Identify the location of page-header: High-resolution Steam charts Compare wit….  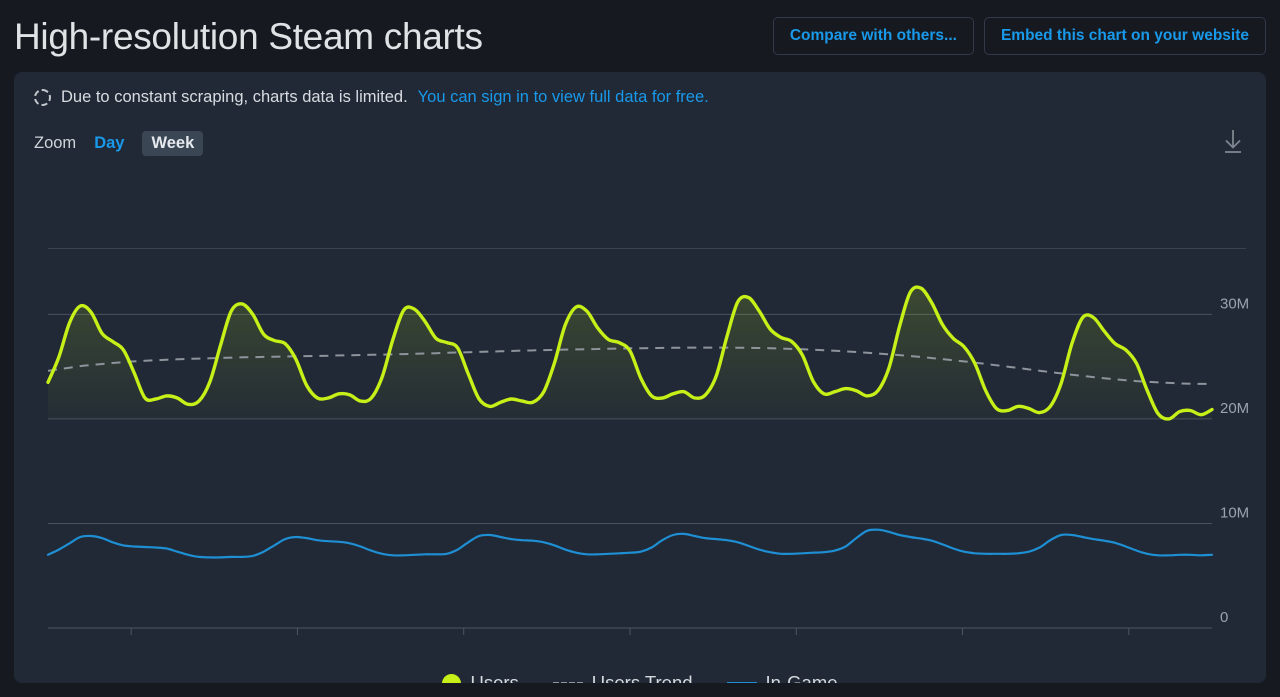
(640, 36).